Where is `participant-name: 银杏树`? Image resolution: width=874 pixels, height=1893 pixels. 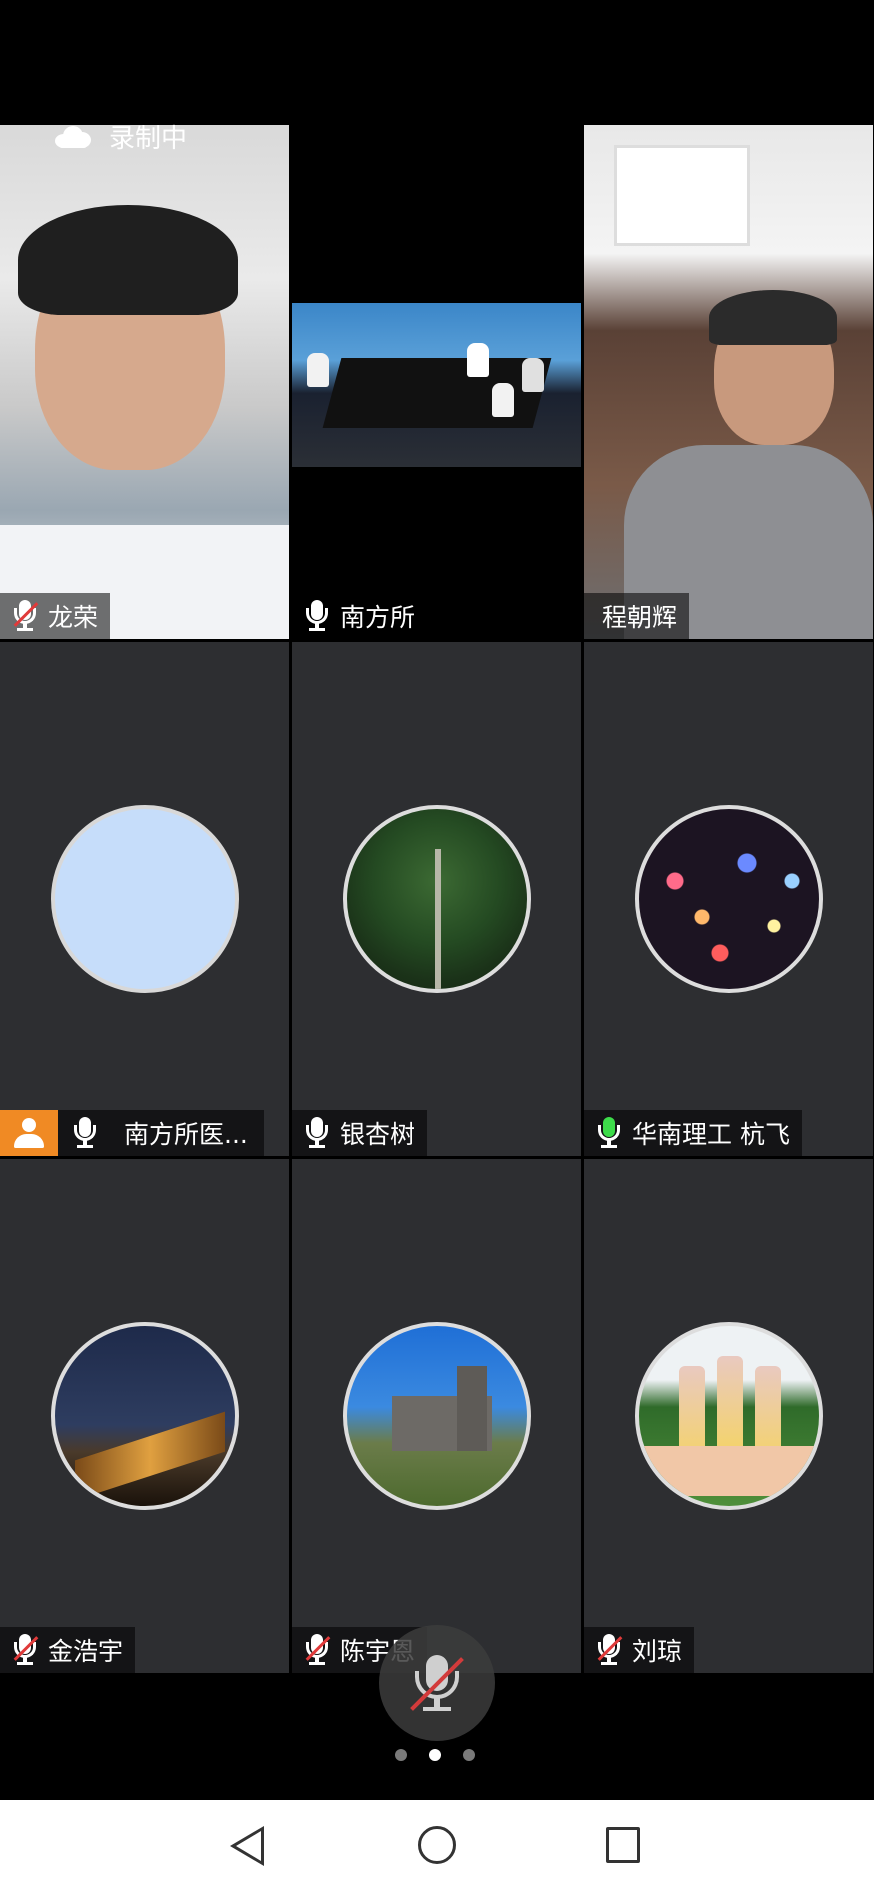
participant-name: 银杏树 is located at coordinates (378, 1134).